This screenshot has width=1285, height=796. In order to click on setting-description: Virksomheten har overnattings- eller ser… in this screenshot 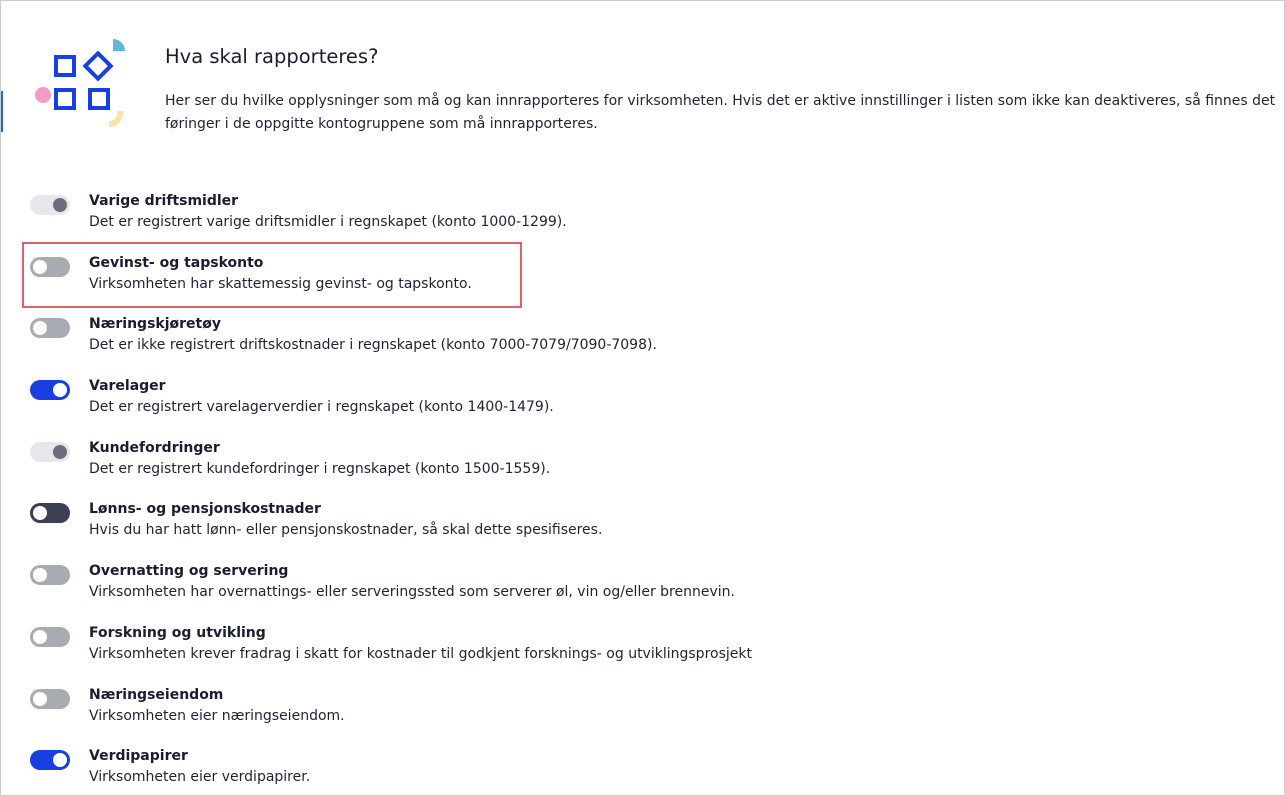, I will do `click(412, 592)`.